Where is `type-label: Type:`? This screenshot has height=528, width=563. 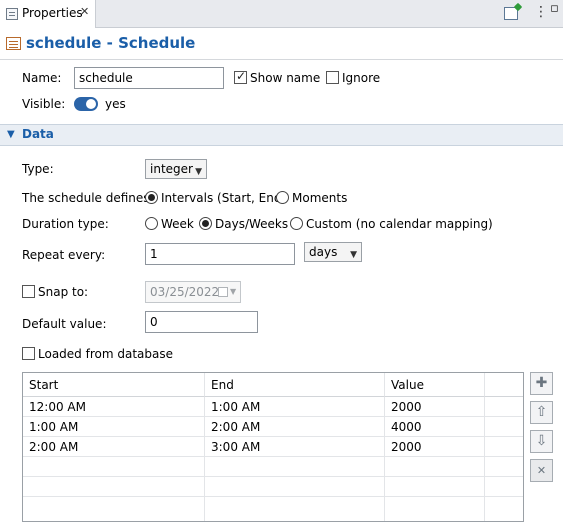
type-label: Type: is located at coordinates (38, 169).